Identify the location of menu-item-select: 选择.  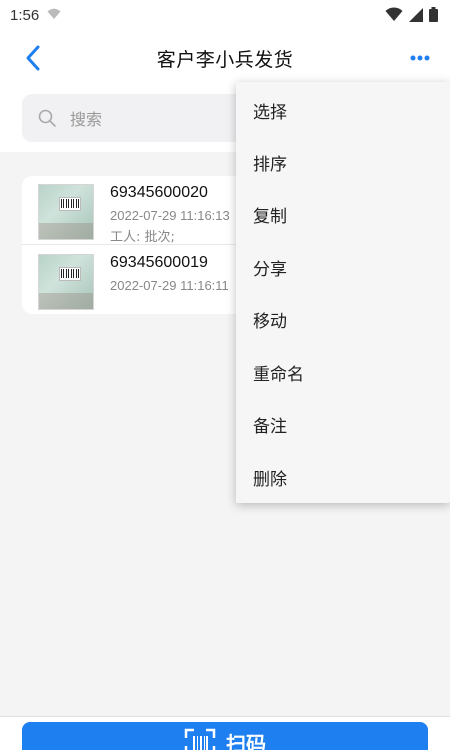
(343, 110).